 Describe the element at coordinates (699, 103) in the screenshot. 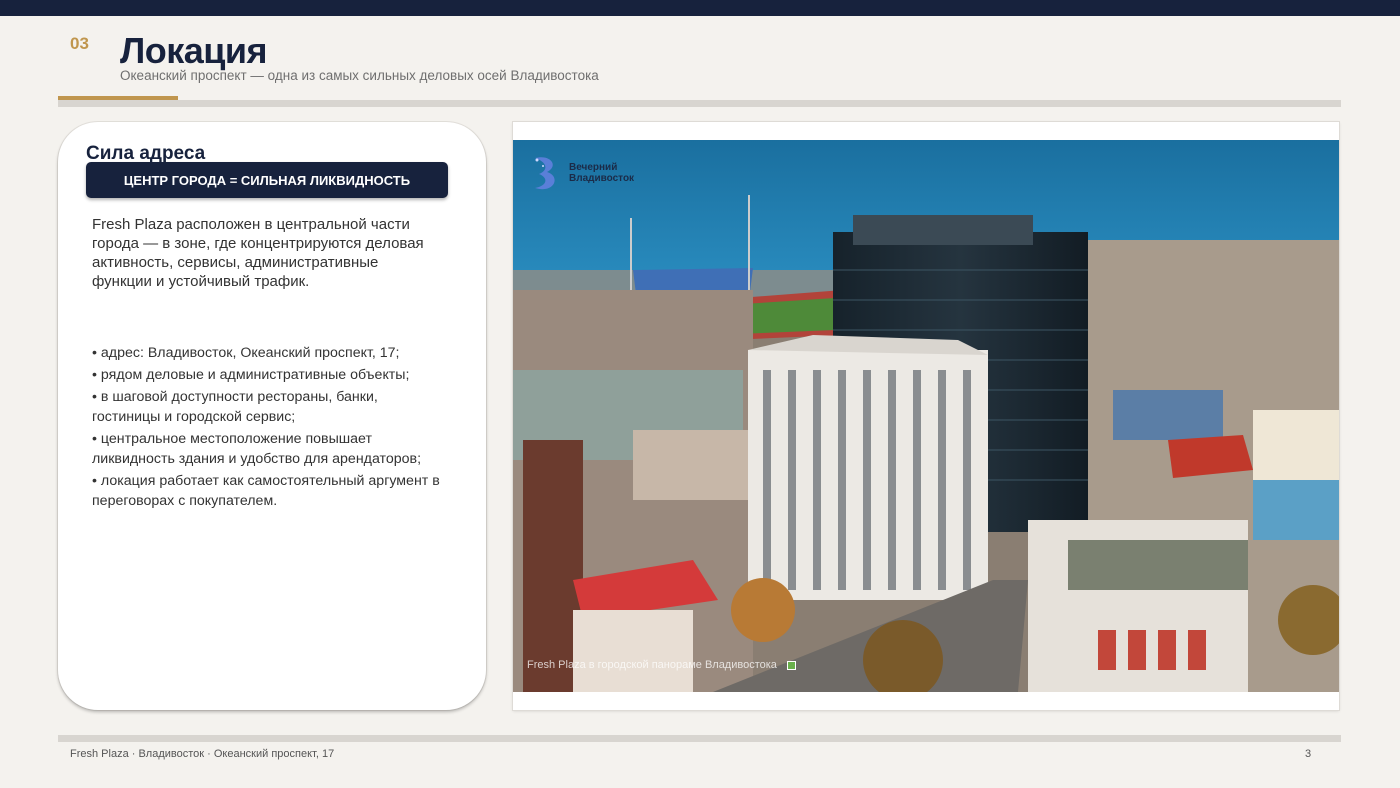

I see `header-divider` at that location.